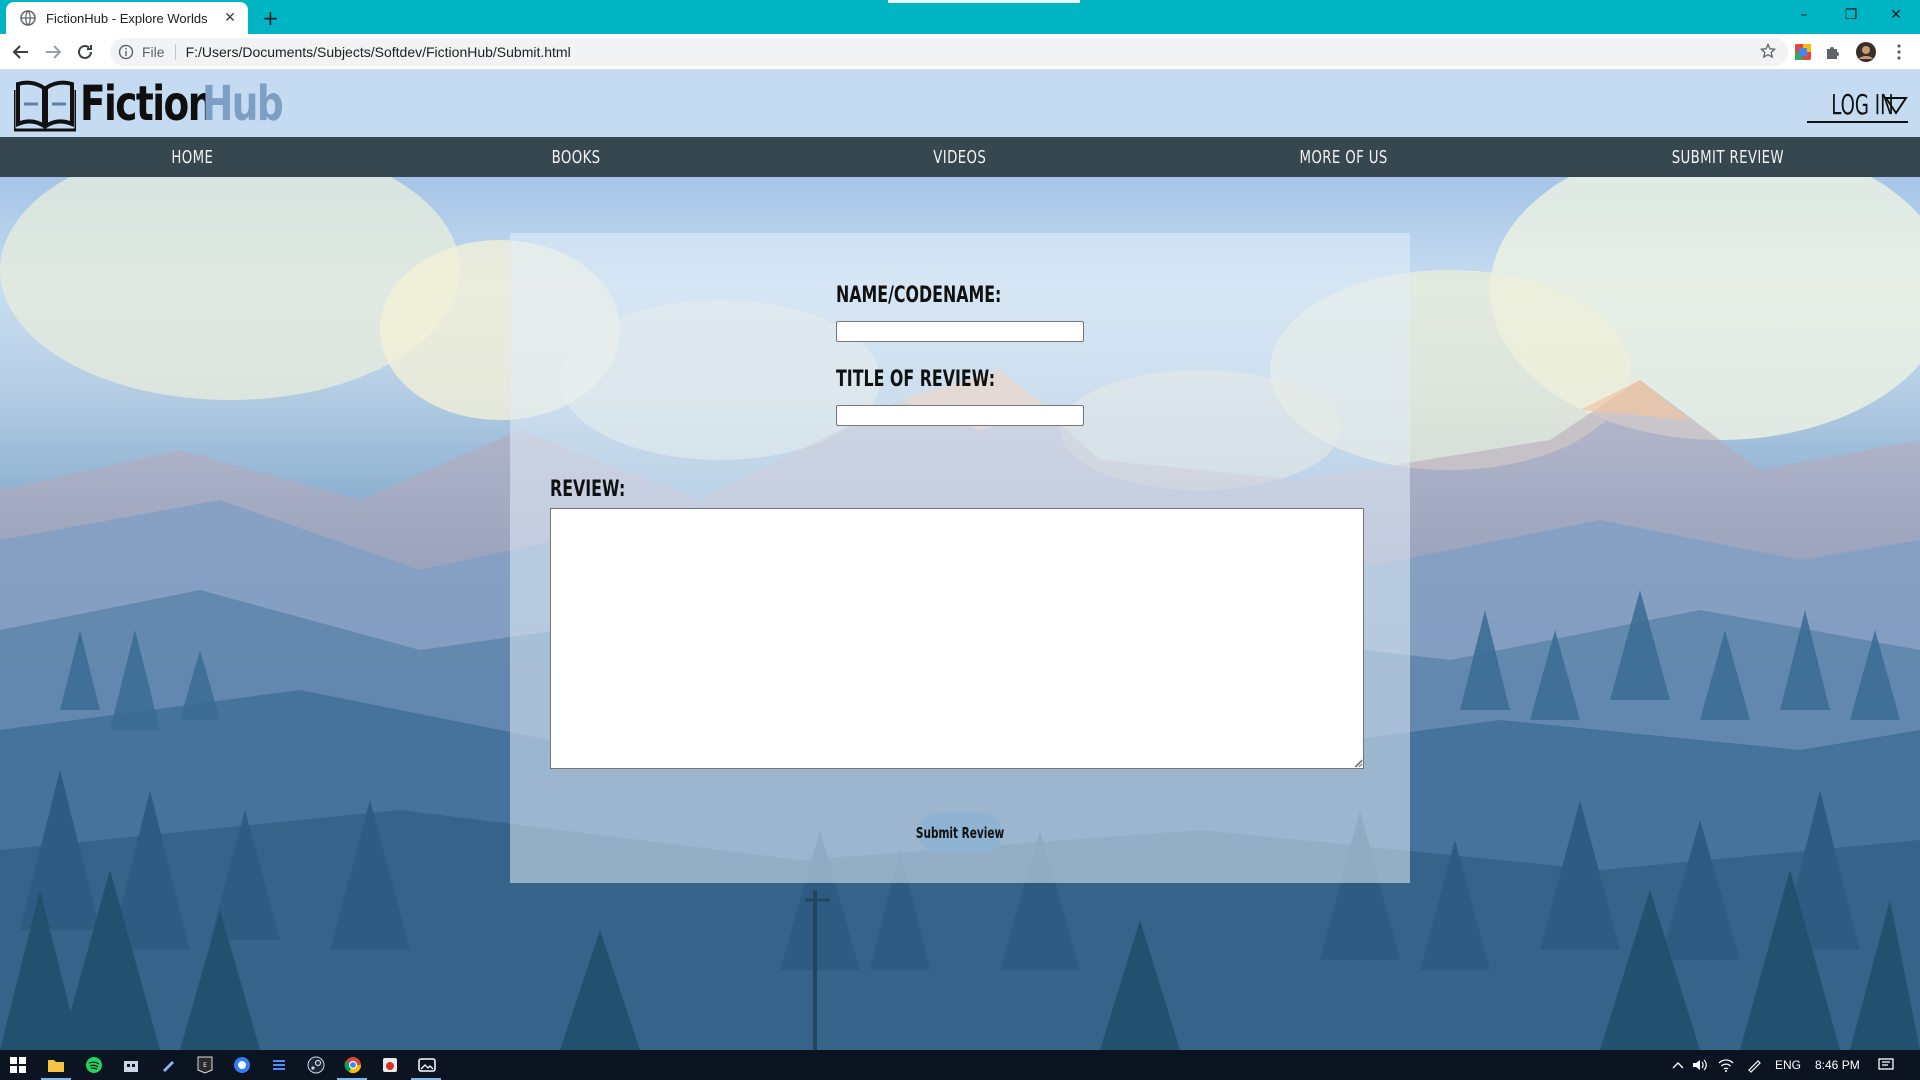 The image size is (1920, 1080). What do you see at coordinates (1700, 1065) in the screenshot?
I see `volume-icon` at bounding box center [1700, 1065].